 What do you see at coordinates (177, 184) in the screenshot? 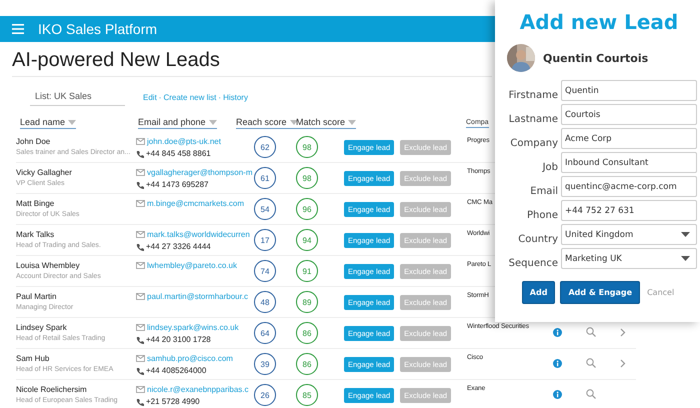
I see `phone-number: +44 1473 695287` at bounding box center [177, 184].